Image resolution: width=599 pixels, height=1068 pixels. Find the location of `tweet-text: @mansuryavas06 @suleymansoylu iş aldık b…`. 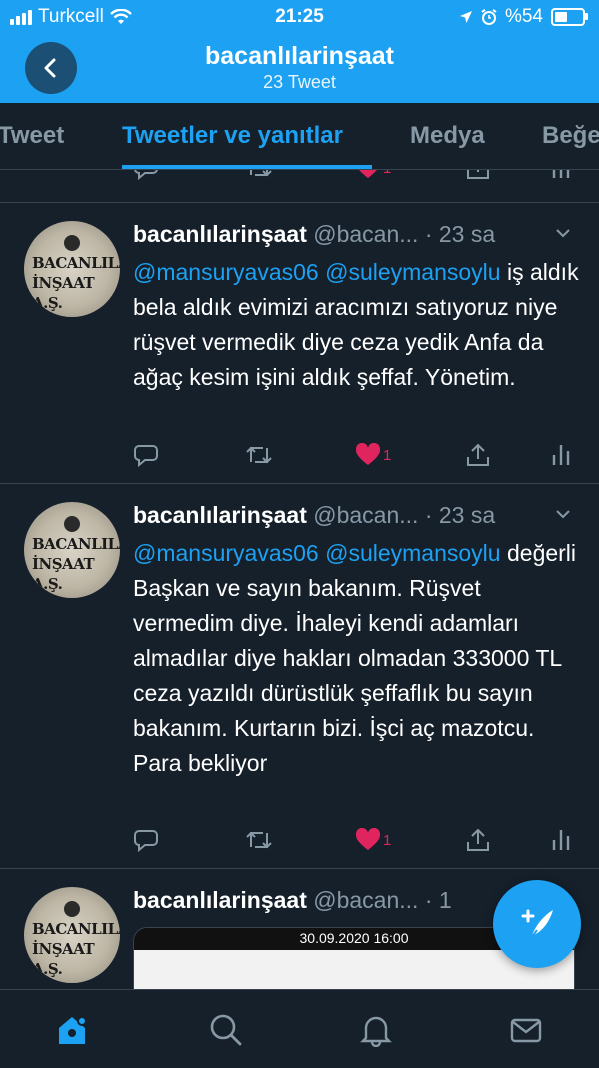

tweet-text: @mansuryavas06 @suleymansoylu iş aldık b… is located at coordinates (358, 325).